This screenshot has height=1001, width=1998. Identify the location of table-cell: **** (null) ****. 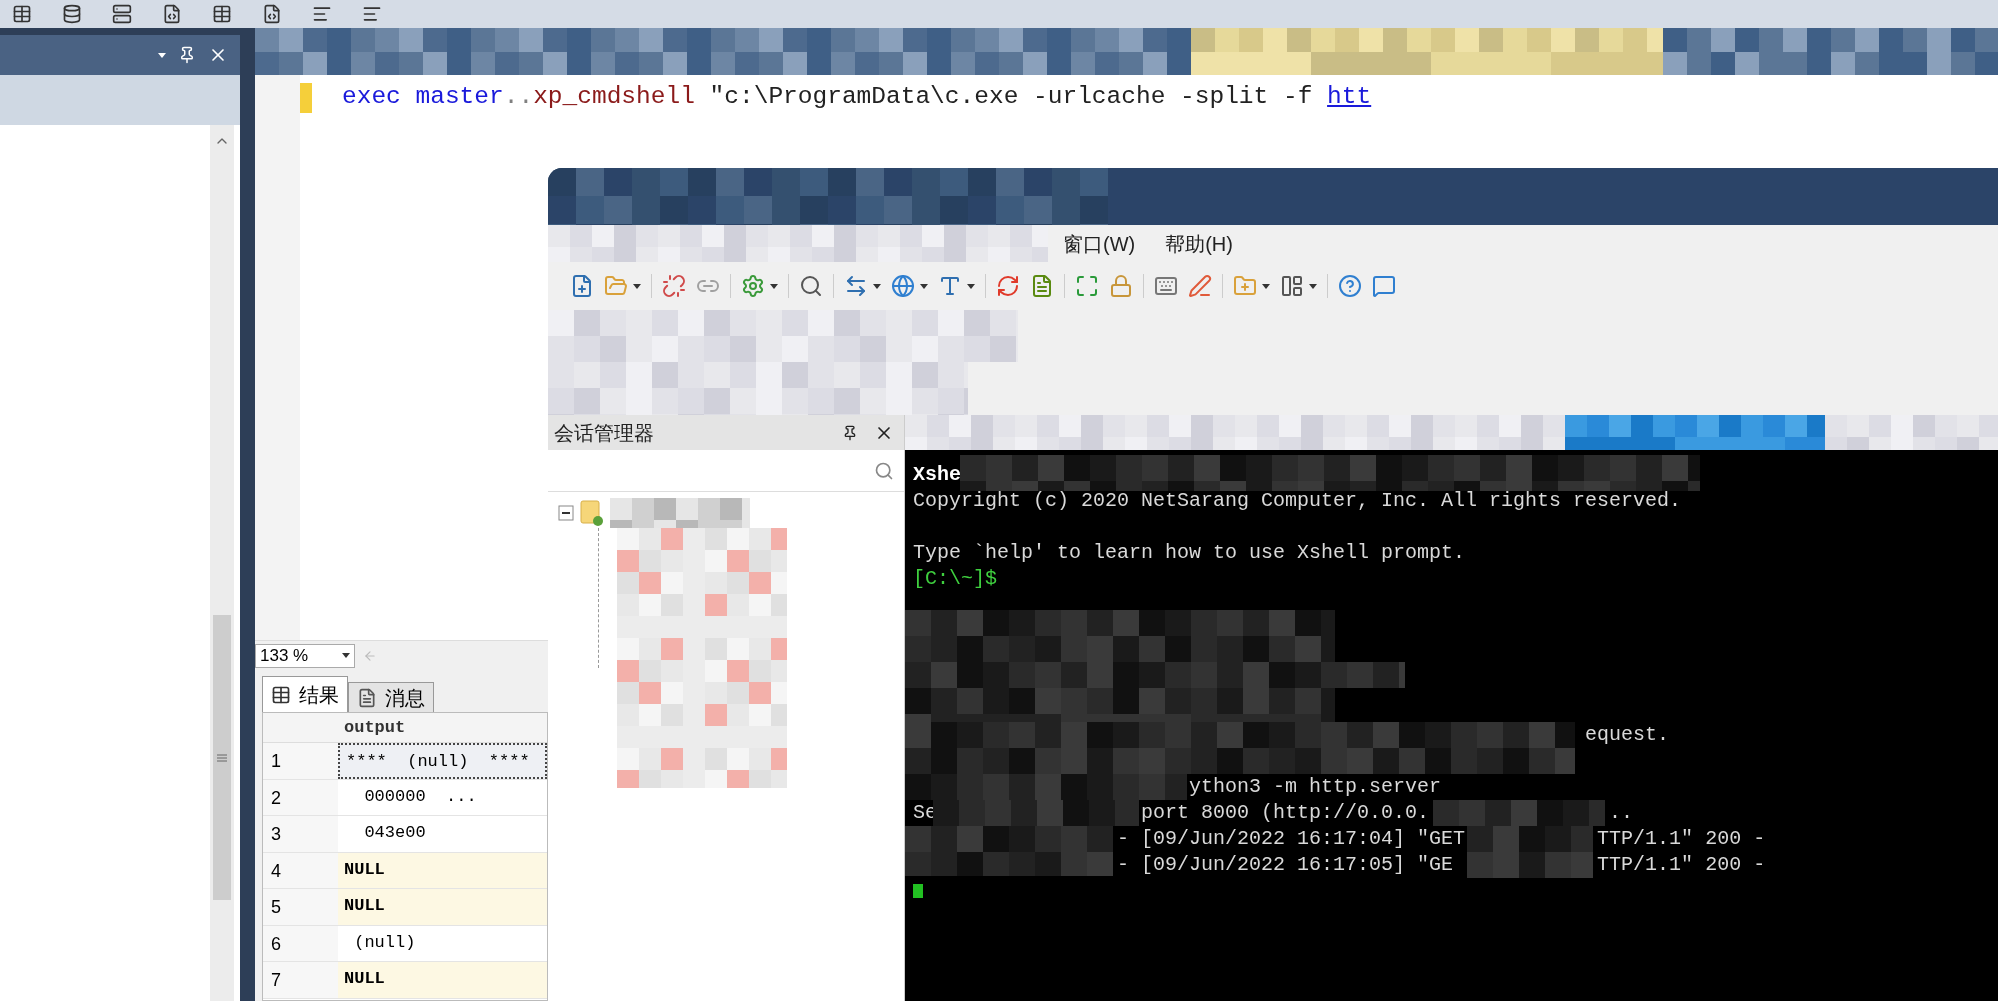
(442, 761).